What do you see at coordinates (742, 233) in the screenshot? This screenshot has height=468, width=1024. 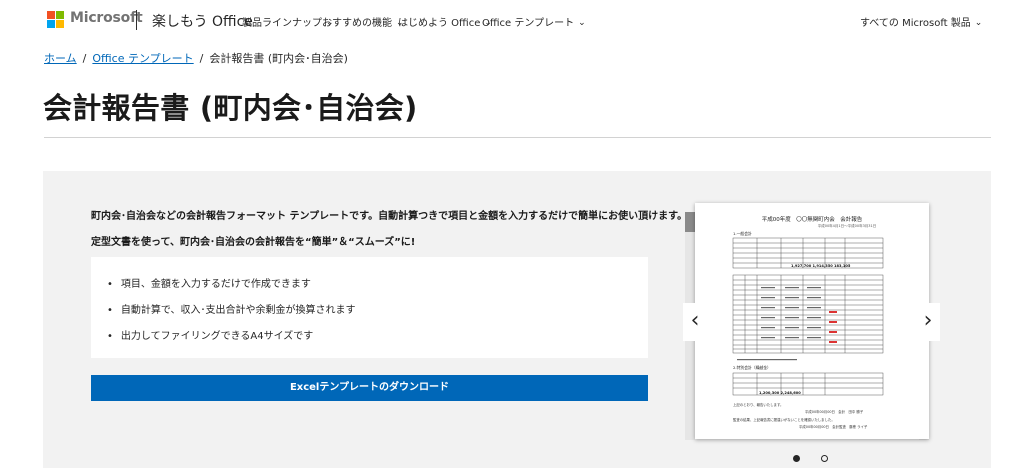 I see `doc-section-general: 1.一般会計` at bounding box center [742, 233].